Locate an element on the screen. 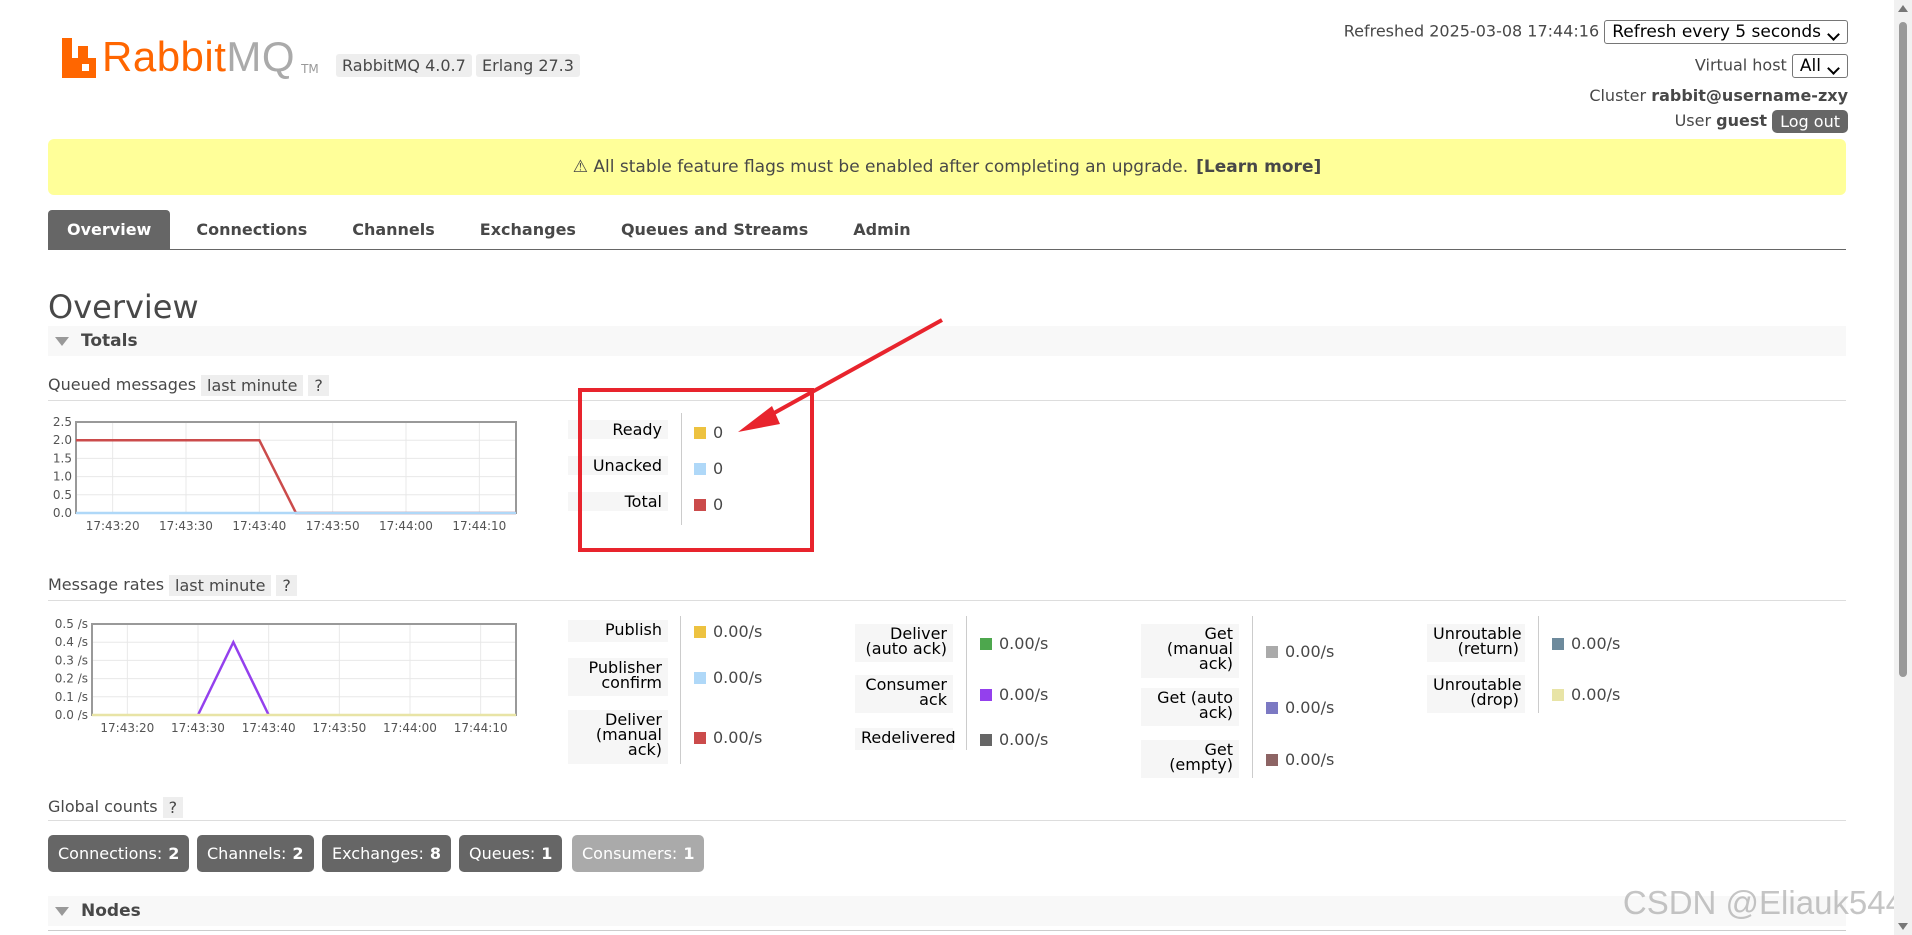 This screenshot has height=935, width=1912. y-tick-label: 2.0 is located at coordinates (62, 440).